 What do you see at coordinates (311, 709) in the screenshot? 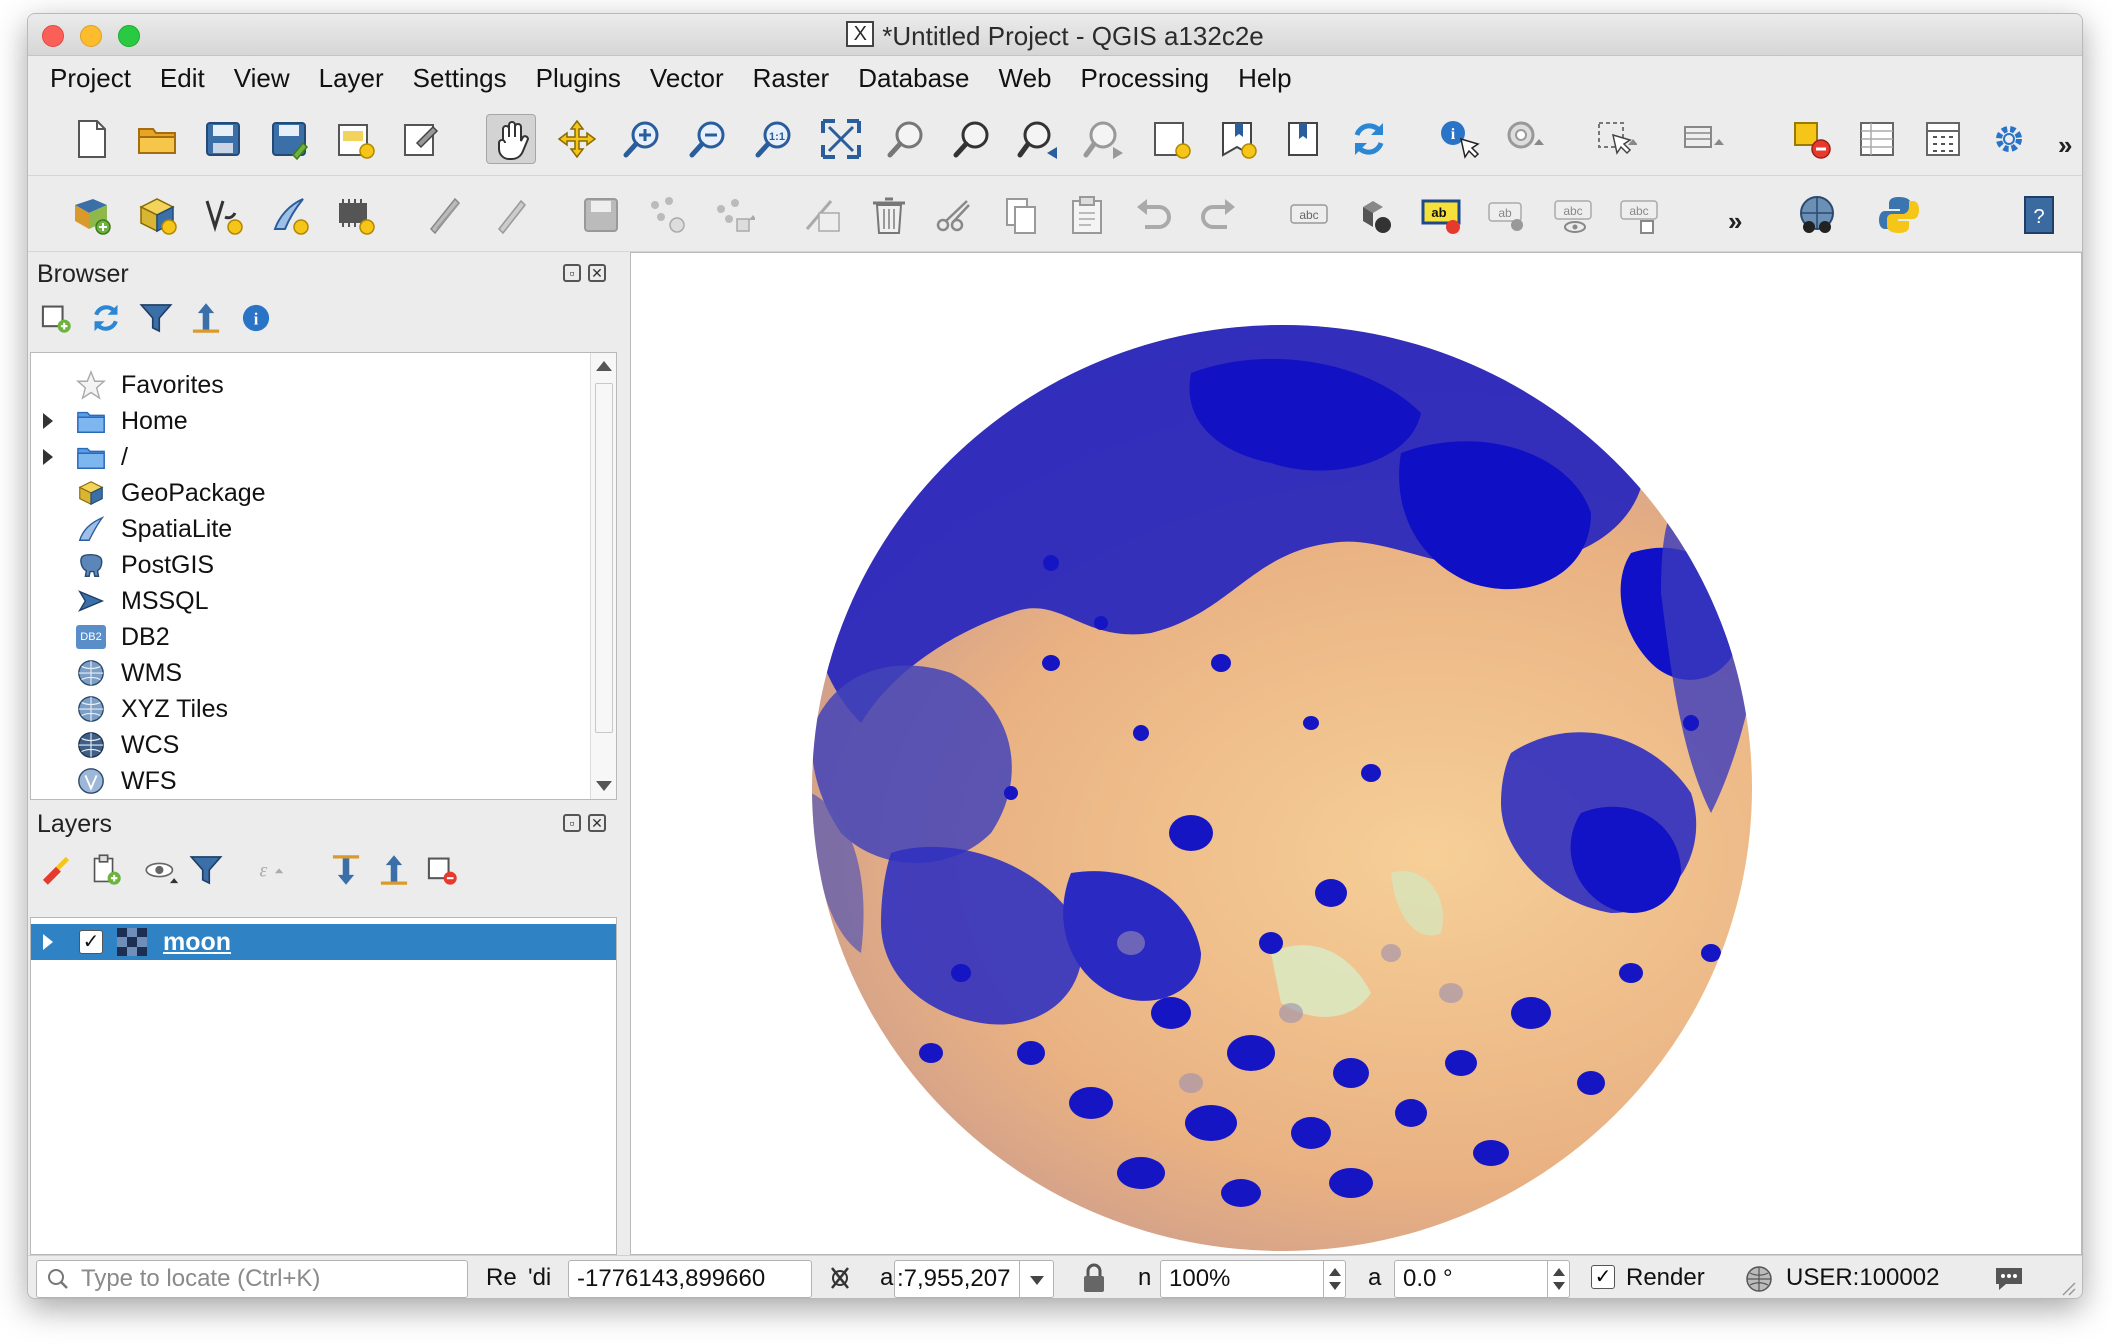
I see `browser-item-xyz-tiles: XYZ Tiles` at bounding box center [311, 709].